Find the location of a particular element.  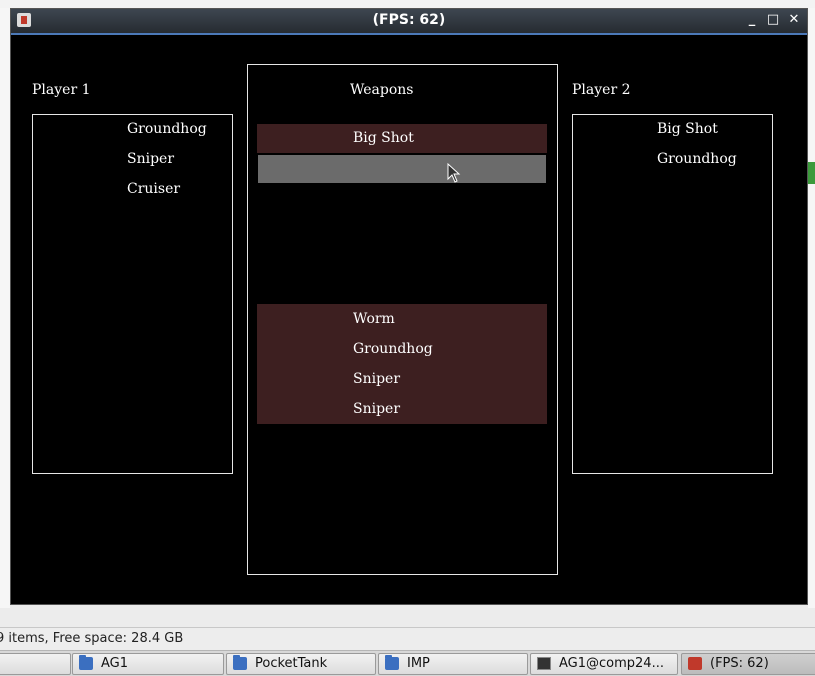

taskbar-item-pockettank: PocketTank is located at coordinates (301, 664).